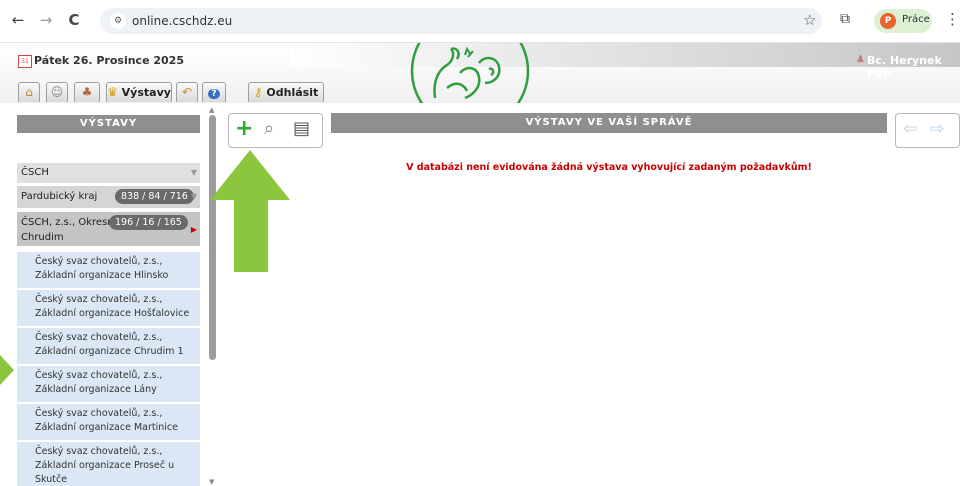  Describe the element at coordinates (148, 222) in the screenshot. I see `okres-count-badge: 196 / 16 / 165` at that location.